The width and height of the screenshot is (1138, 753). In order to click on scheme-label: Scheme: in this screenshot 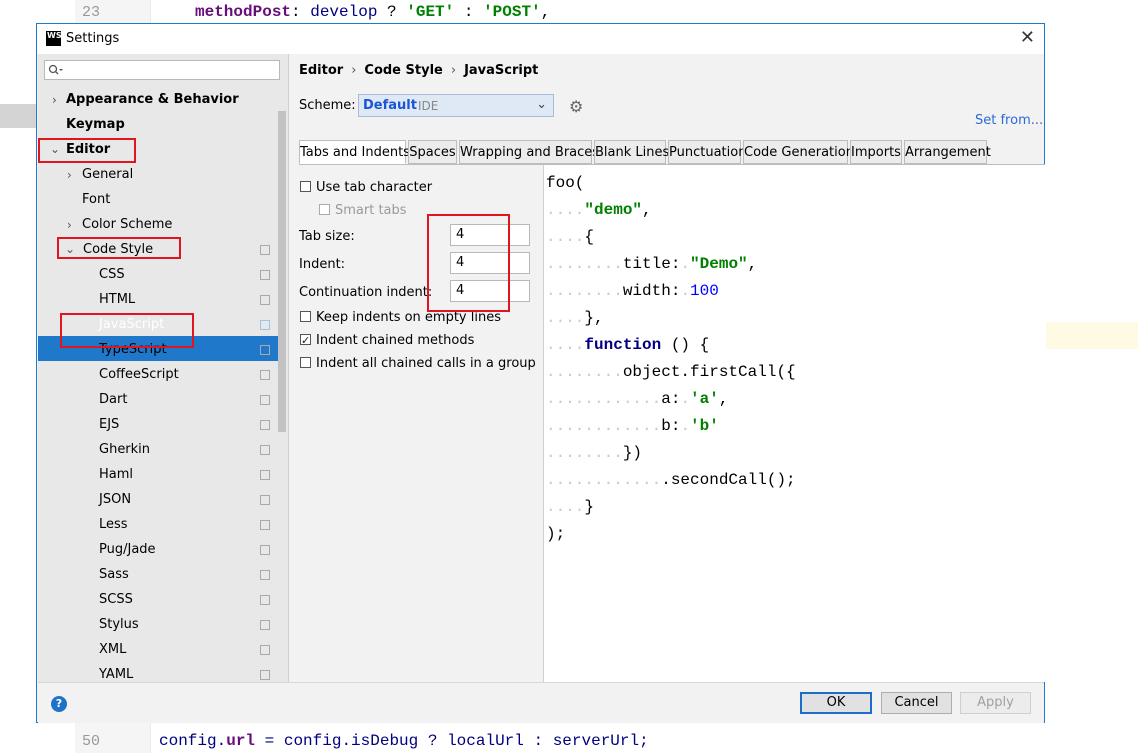, I will do `click(327, 105)`.